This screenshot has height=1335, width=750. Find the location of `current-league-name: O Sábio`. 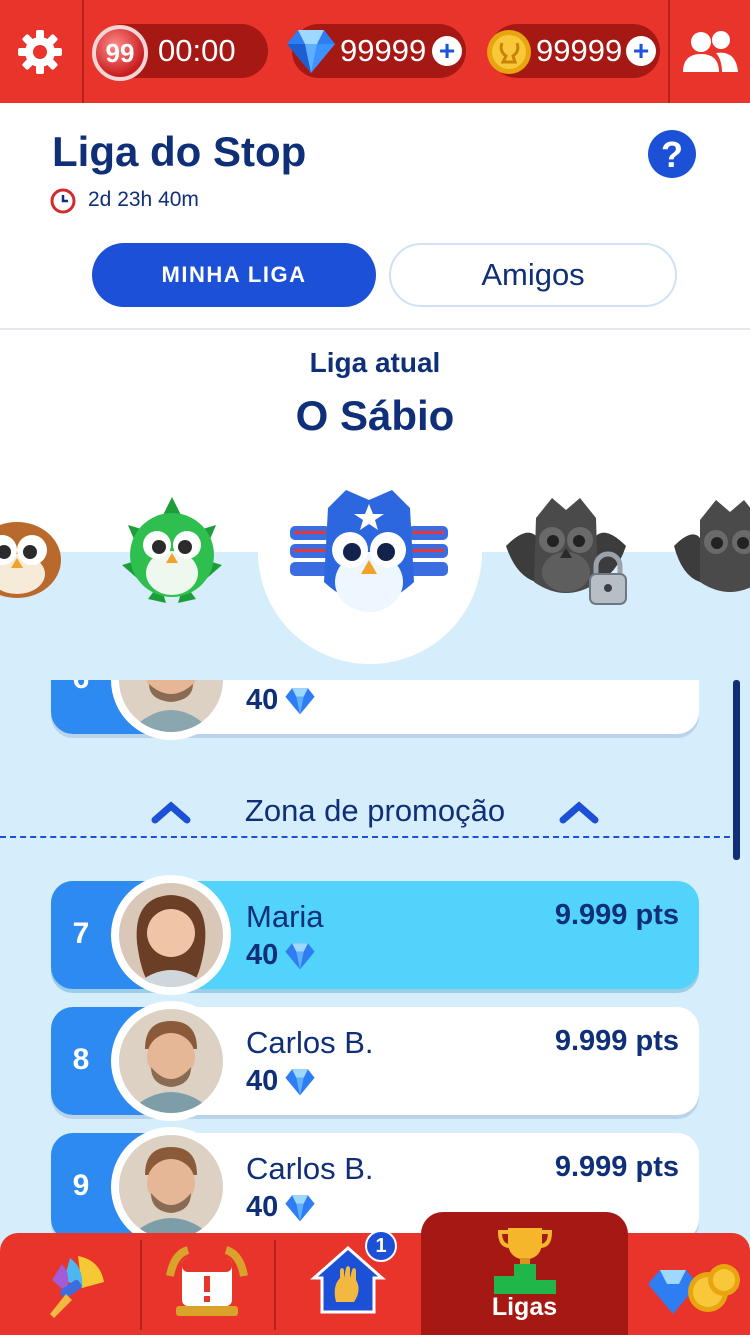

current-league-name: O Sábio is located at coordinates (375, 415).